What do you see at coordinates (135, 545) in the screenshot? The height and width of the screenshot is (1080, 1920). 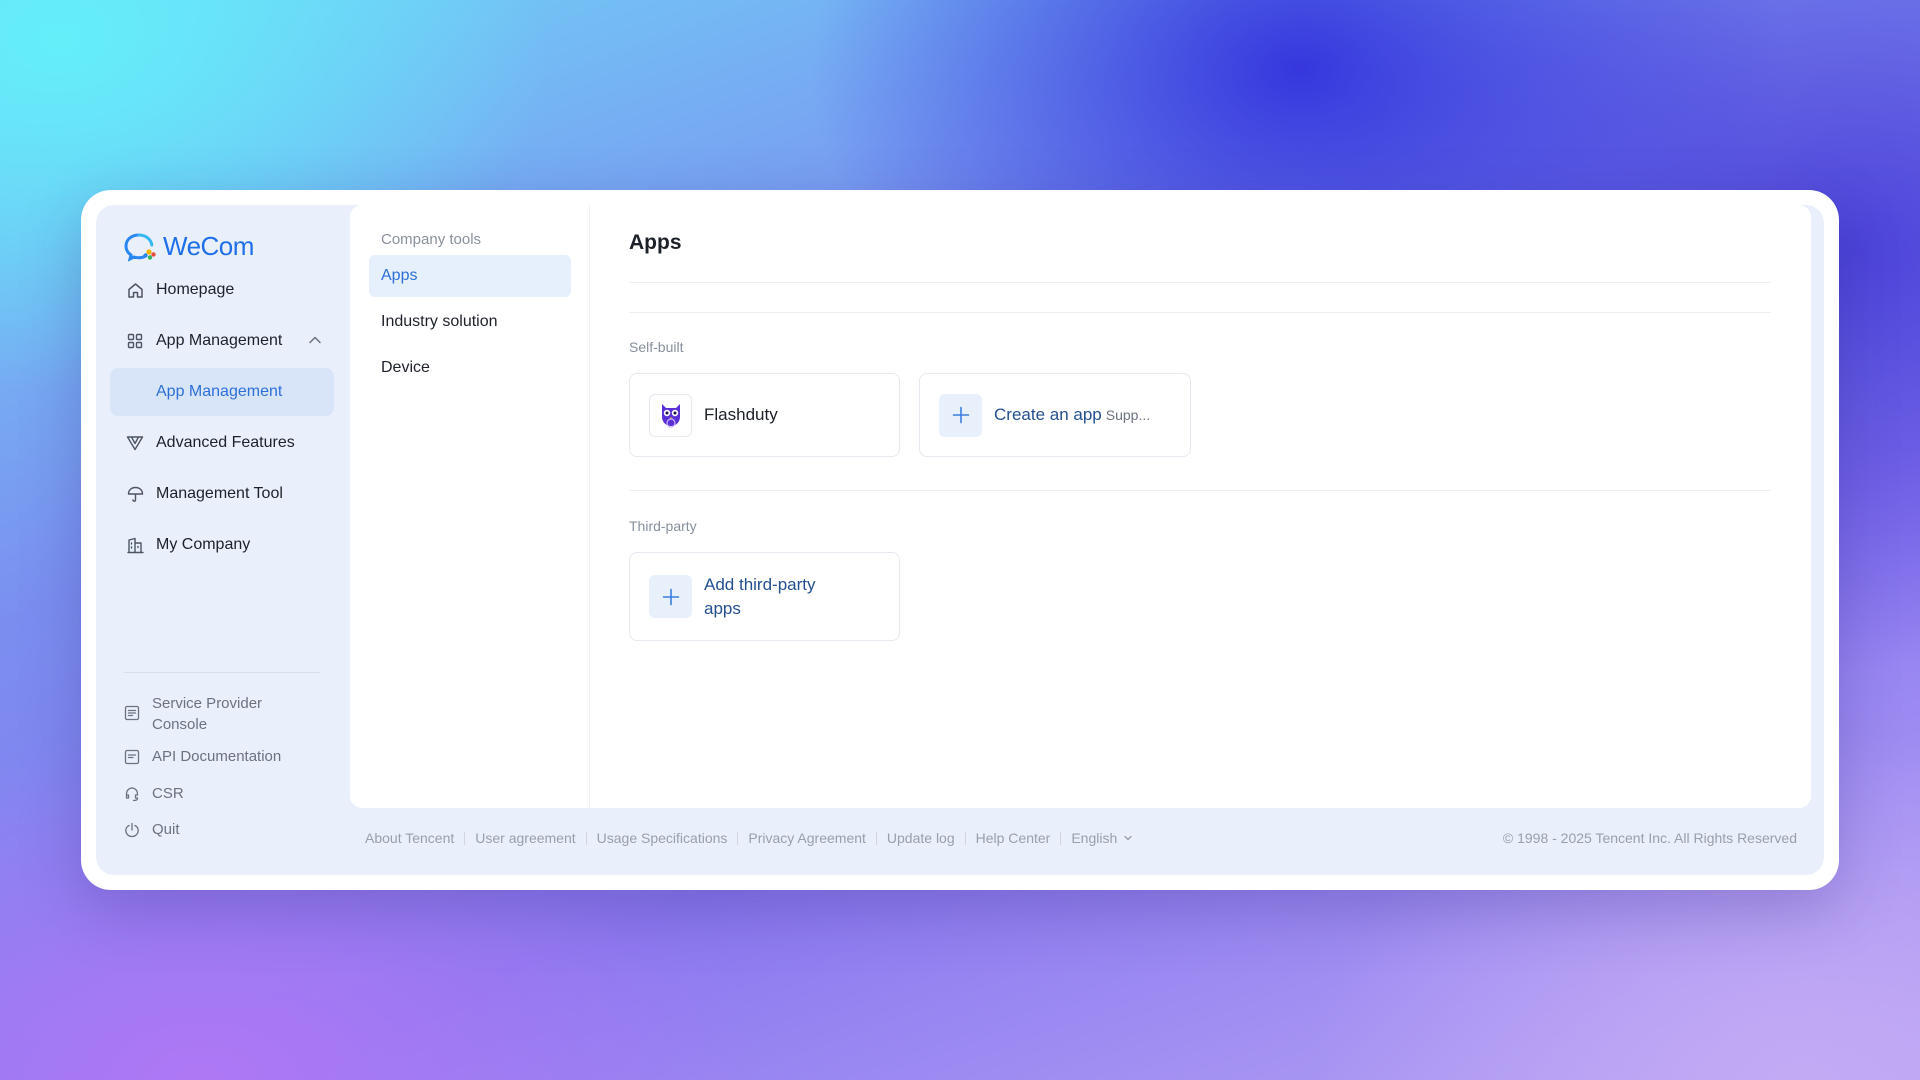 I see `building-icon` at bounding box center [135, 545].